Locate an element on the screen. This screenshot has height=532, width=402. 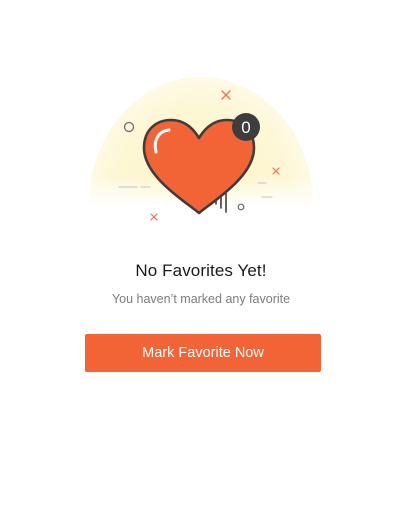
empty-state-title: No Favorites Yet! is located at coordinates (201, 270).